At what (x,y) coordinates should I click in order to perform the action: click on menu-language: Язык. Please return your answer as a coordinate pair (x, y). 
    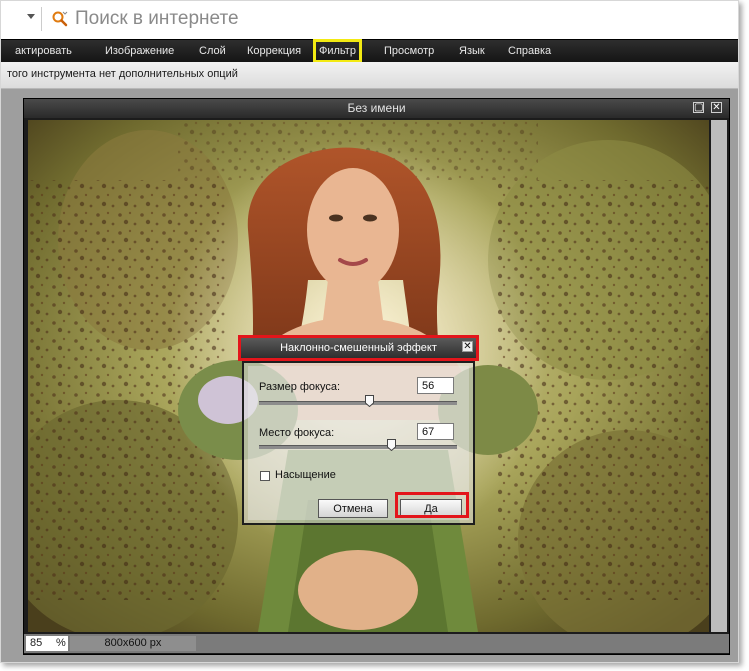
    Looking at the image, I should click on (472, 51).